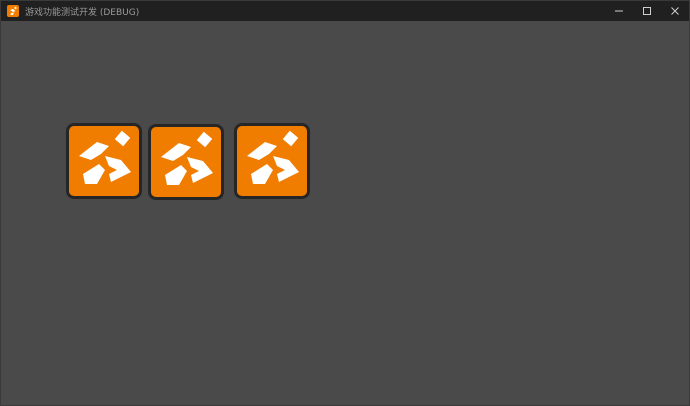 The image size is (690, 406). Describe the element at coordinates (13, 11) in the screenshot. I see `godot-engine-logo-icon` at that location.